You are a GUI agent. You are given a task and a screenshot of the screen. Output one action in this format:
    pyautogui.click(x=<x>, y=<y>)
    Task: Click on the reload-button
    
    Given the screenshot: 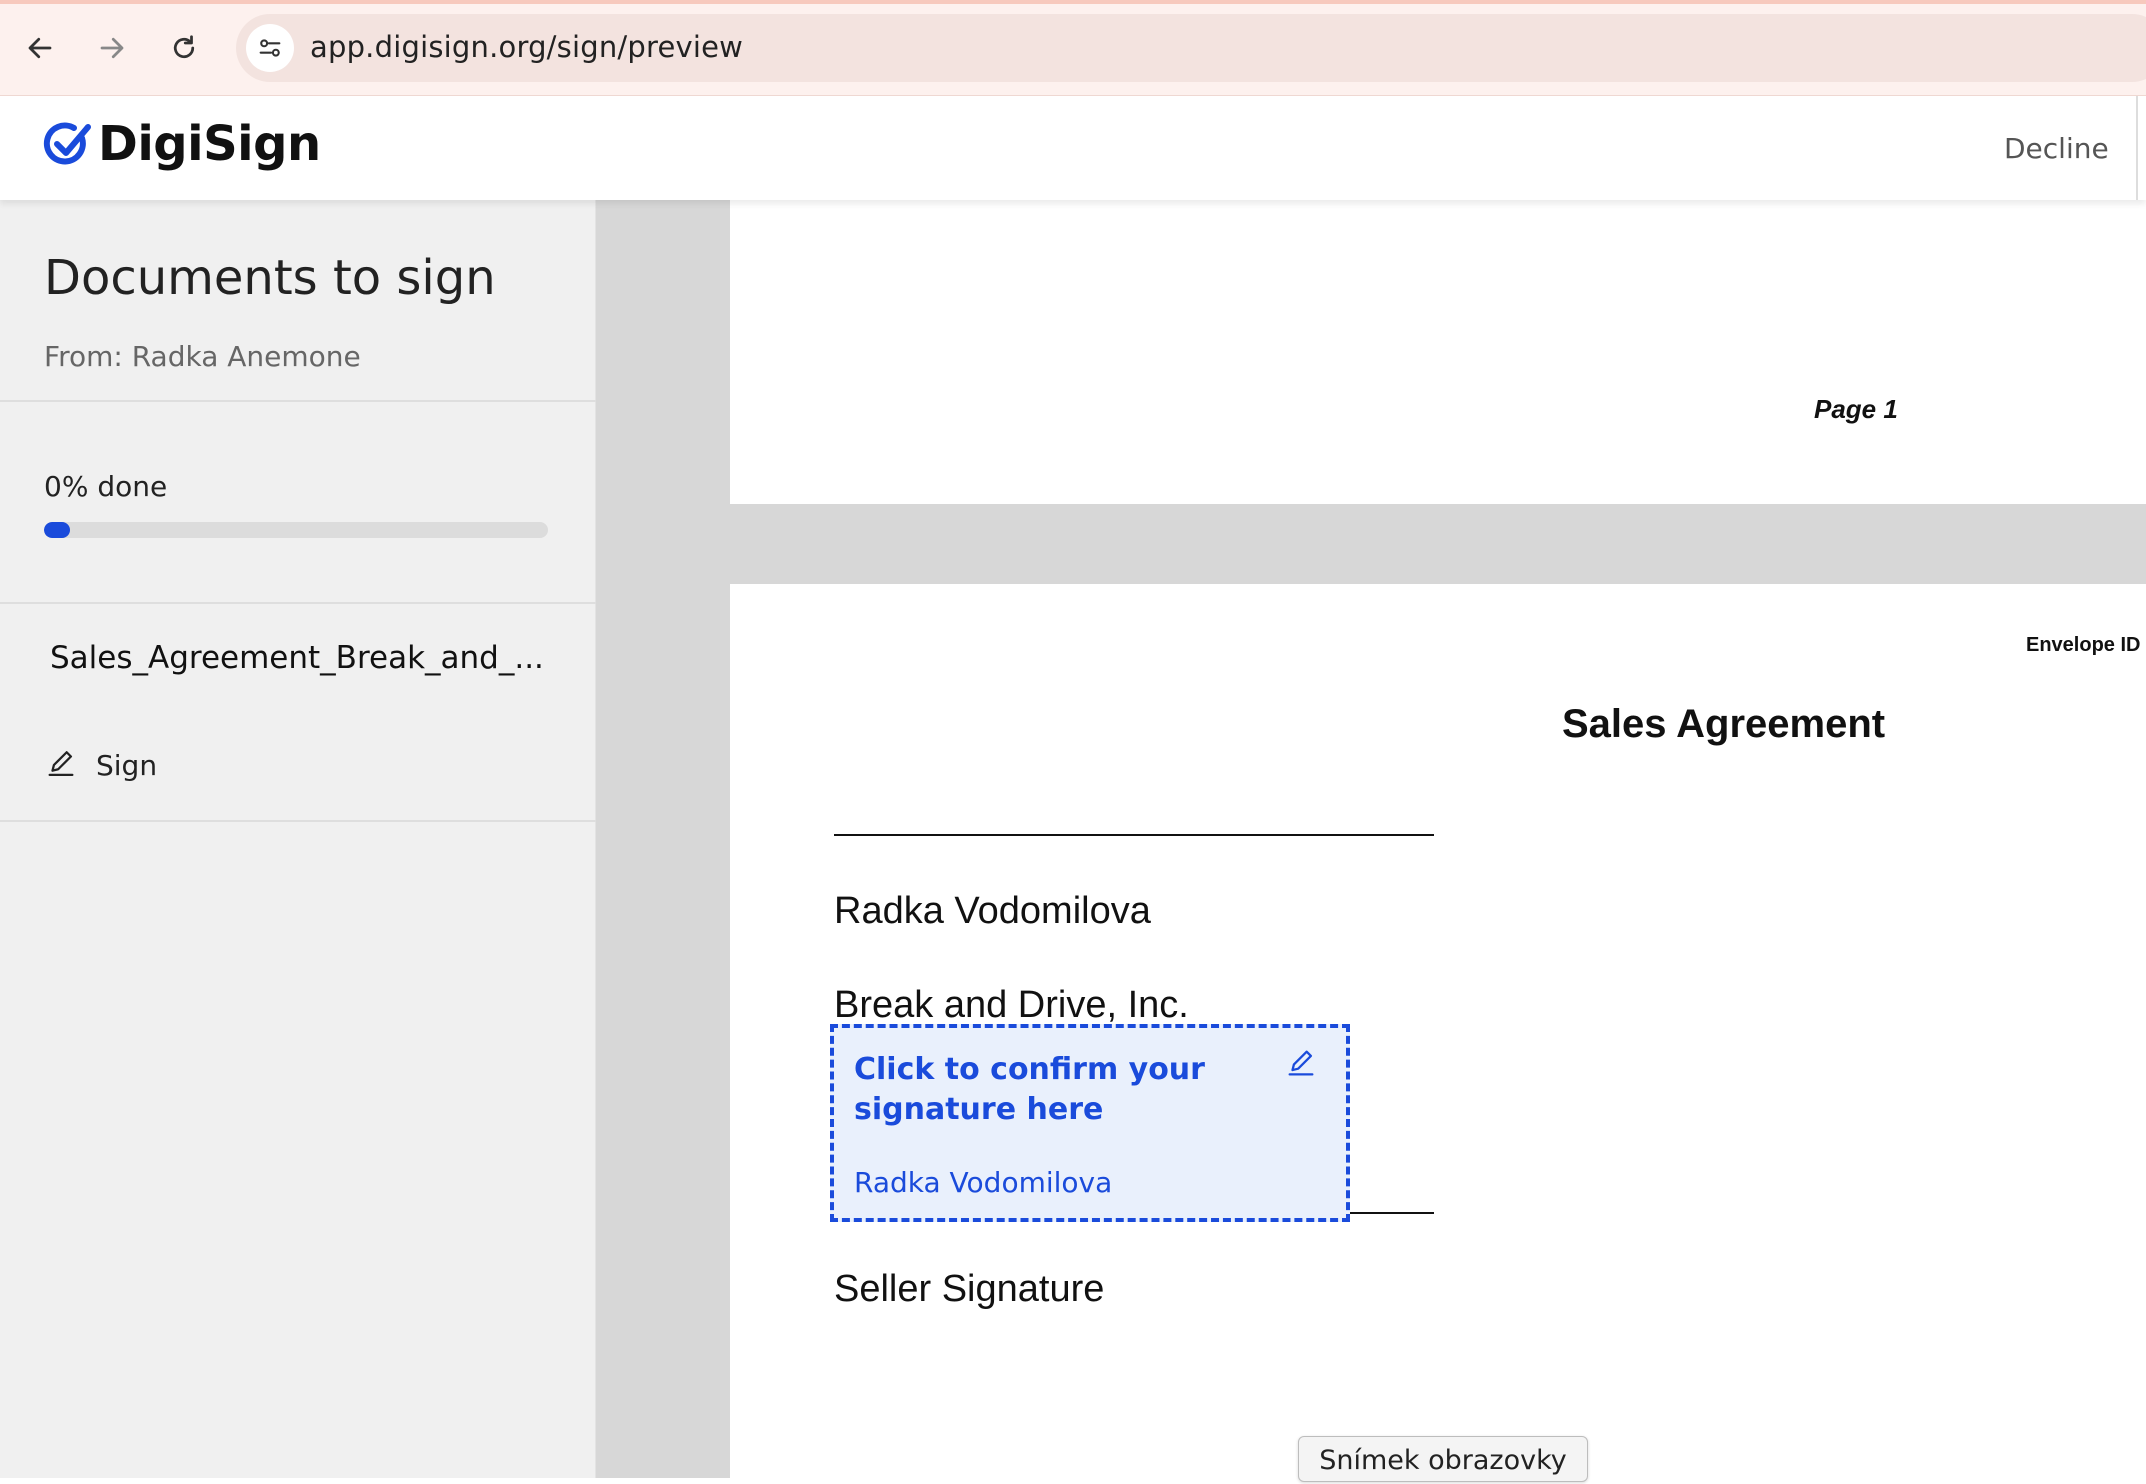 What is the action you would take?
    pyautogui.click(x=184, y=48)
    